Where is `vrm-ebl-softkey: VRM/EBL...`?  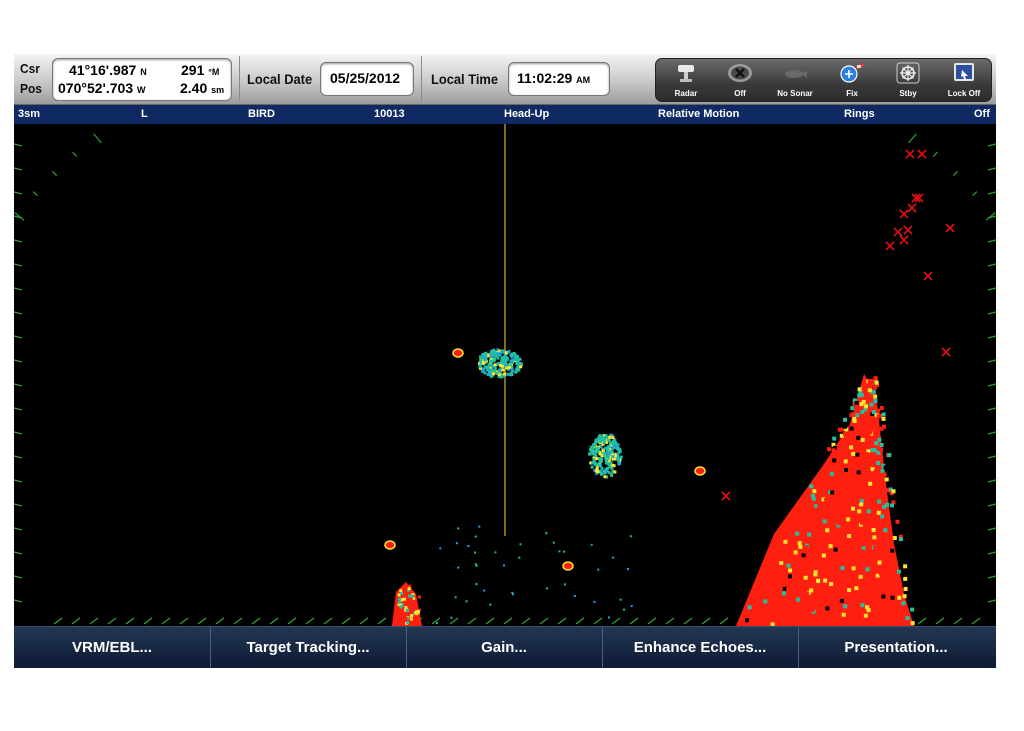
vrm-ebl-softkey: VRM/EBL... is located at coordinates (112, 647).